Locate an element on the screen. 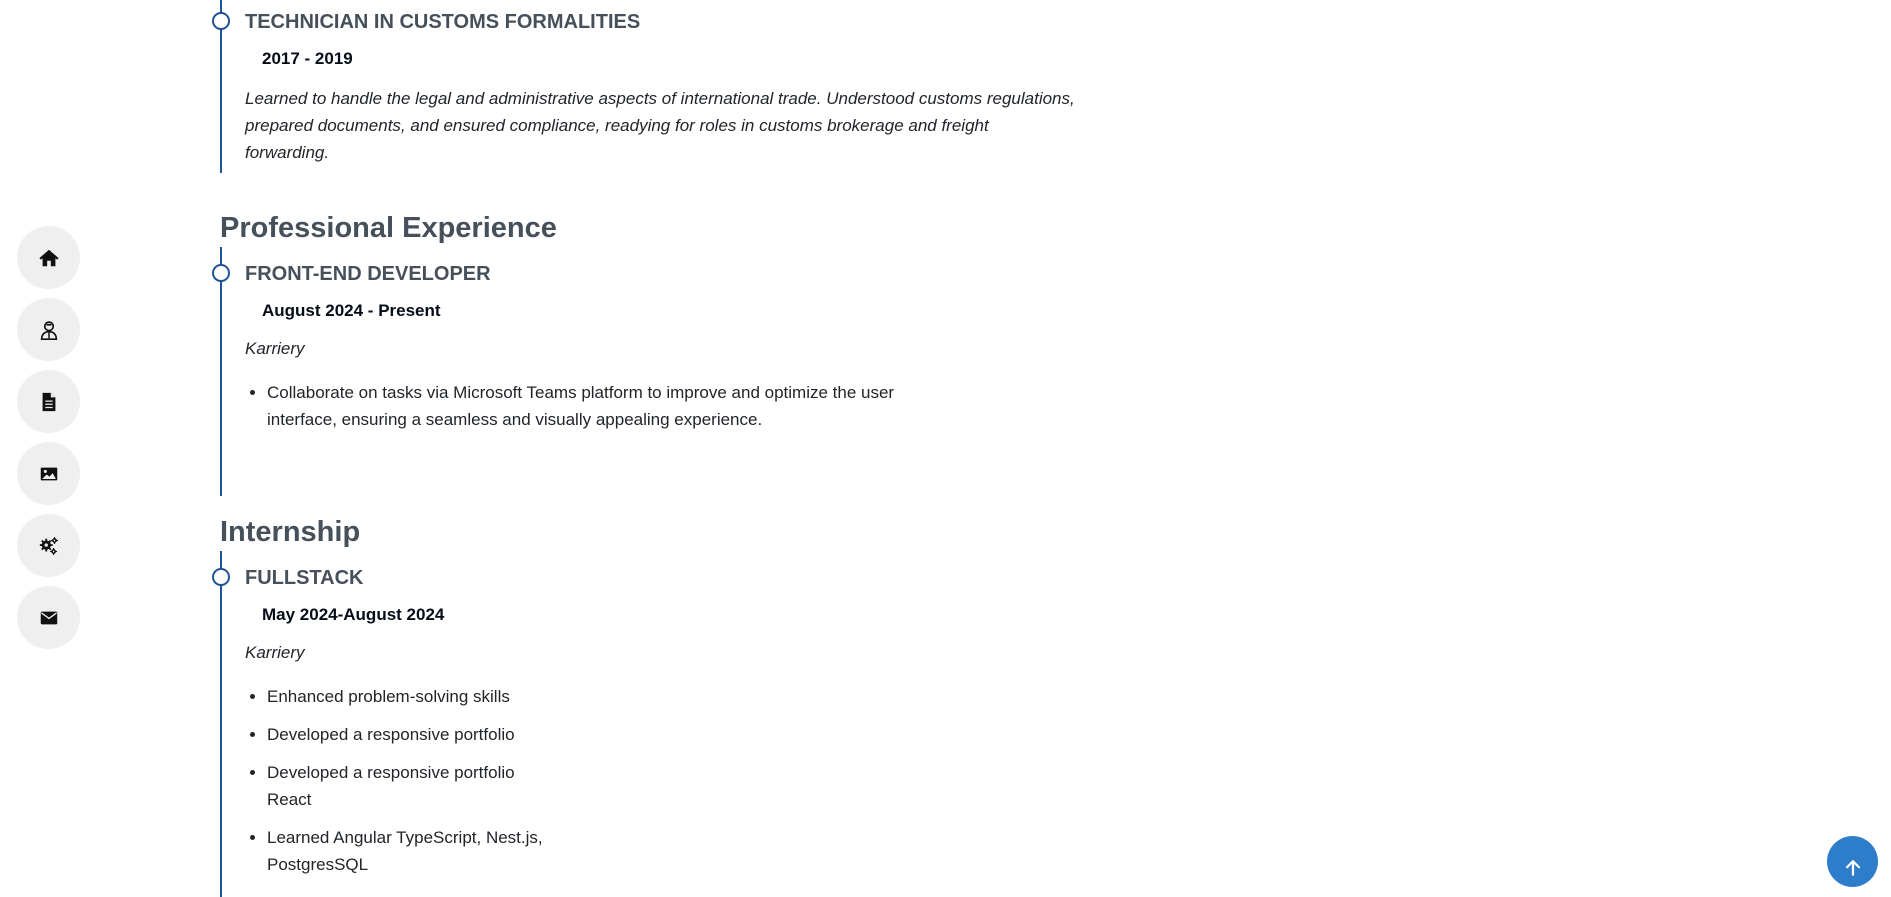  item-date: August 2024 - Present is located at coordinates (351, 310).